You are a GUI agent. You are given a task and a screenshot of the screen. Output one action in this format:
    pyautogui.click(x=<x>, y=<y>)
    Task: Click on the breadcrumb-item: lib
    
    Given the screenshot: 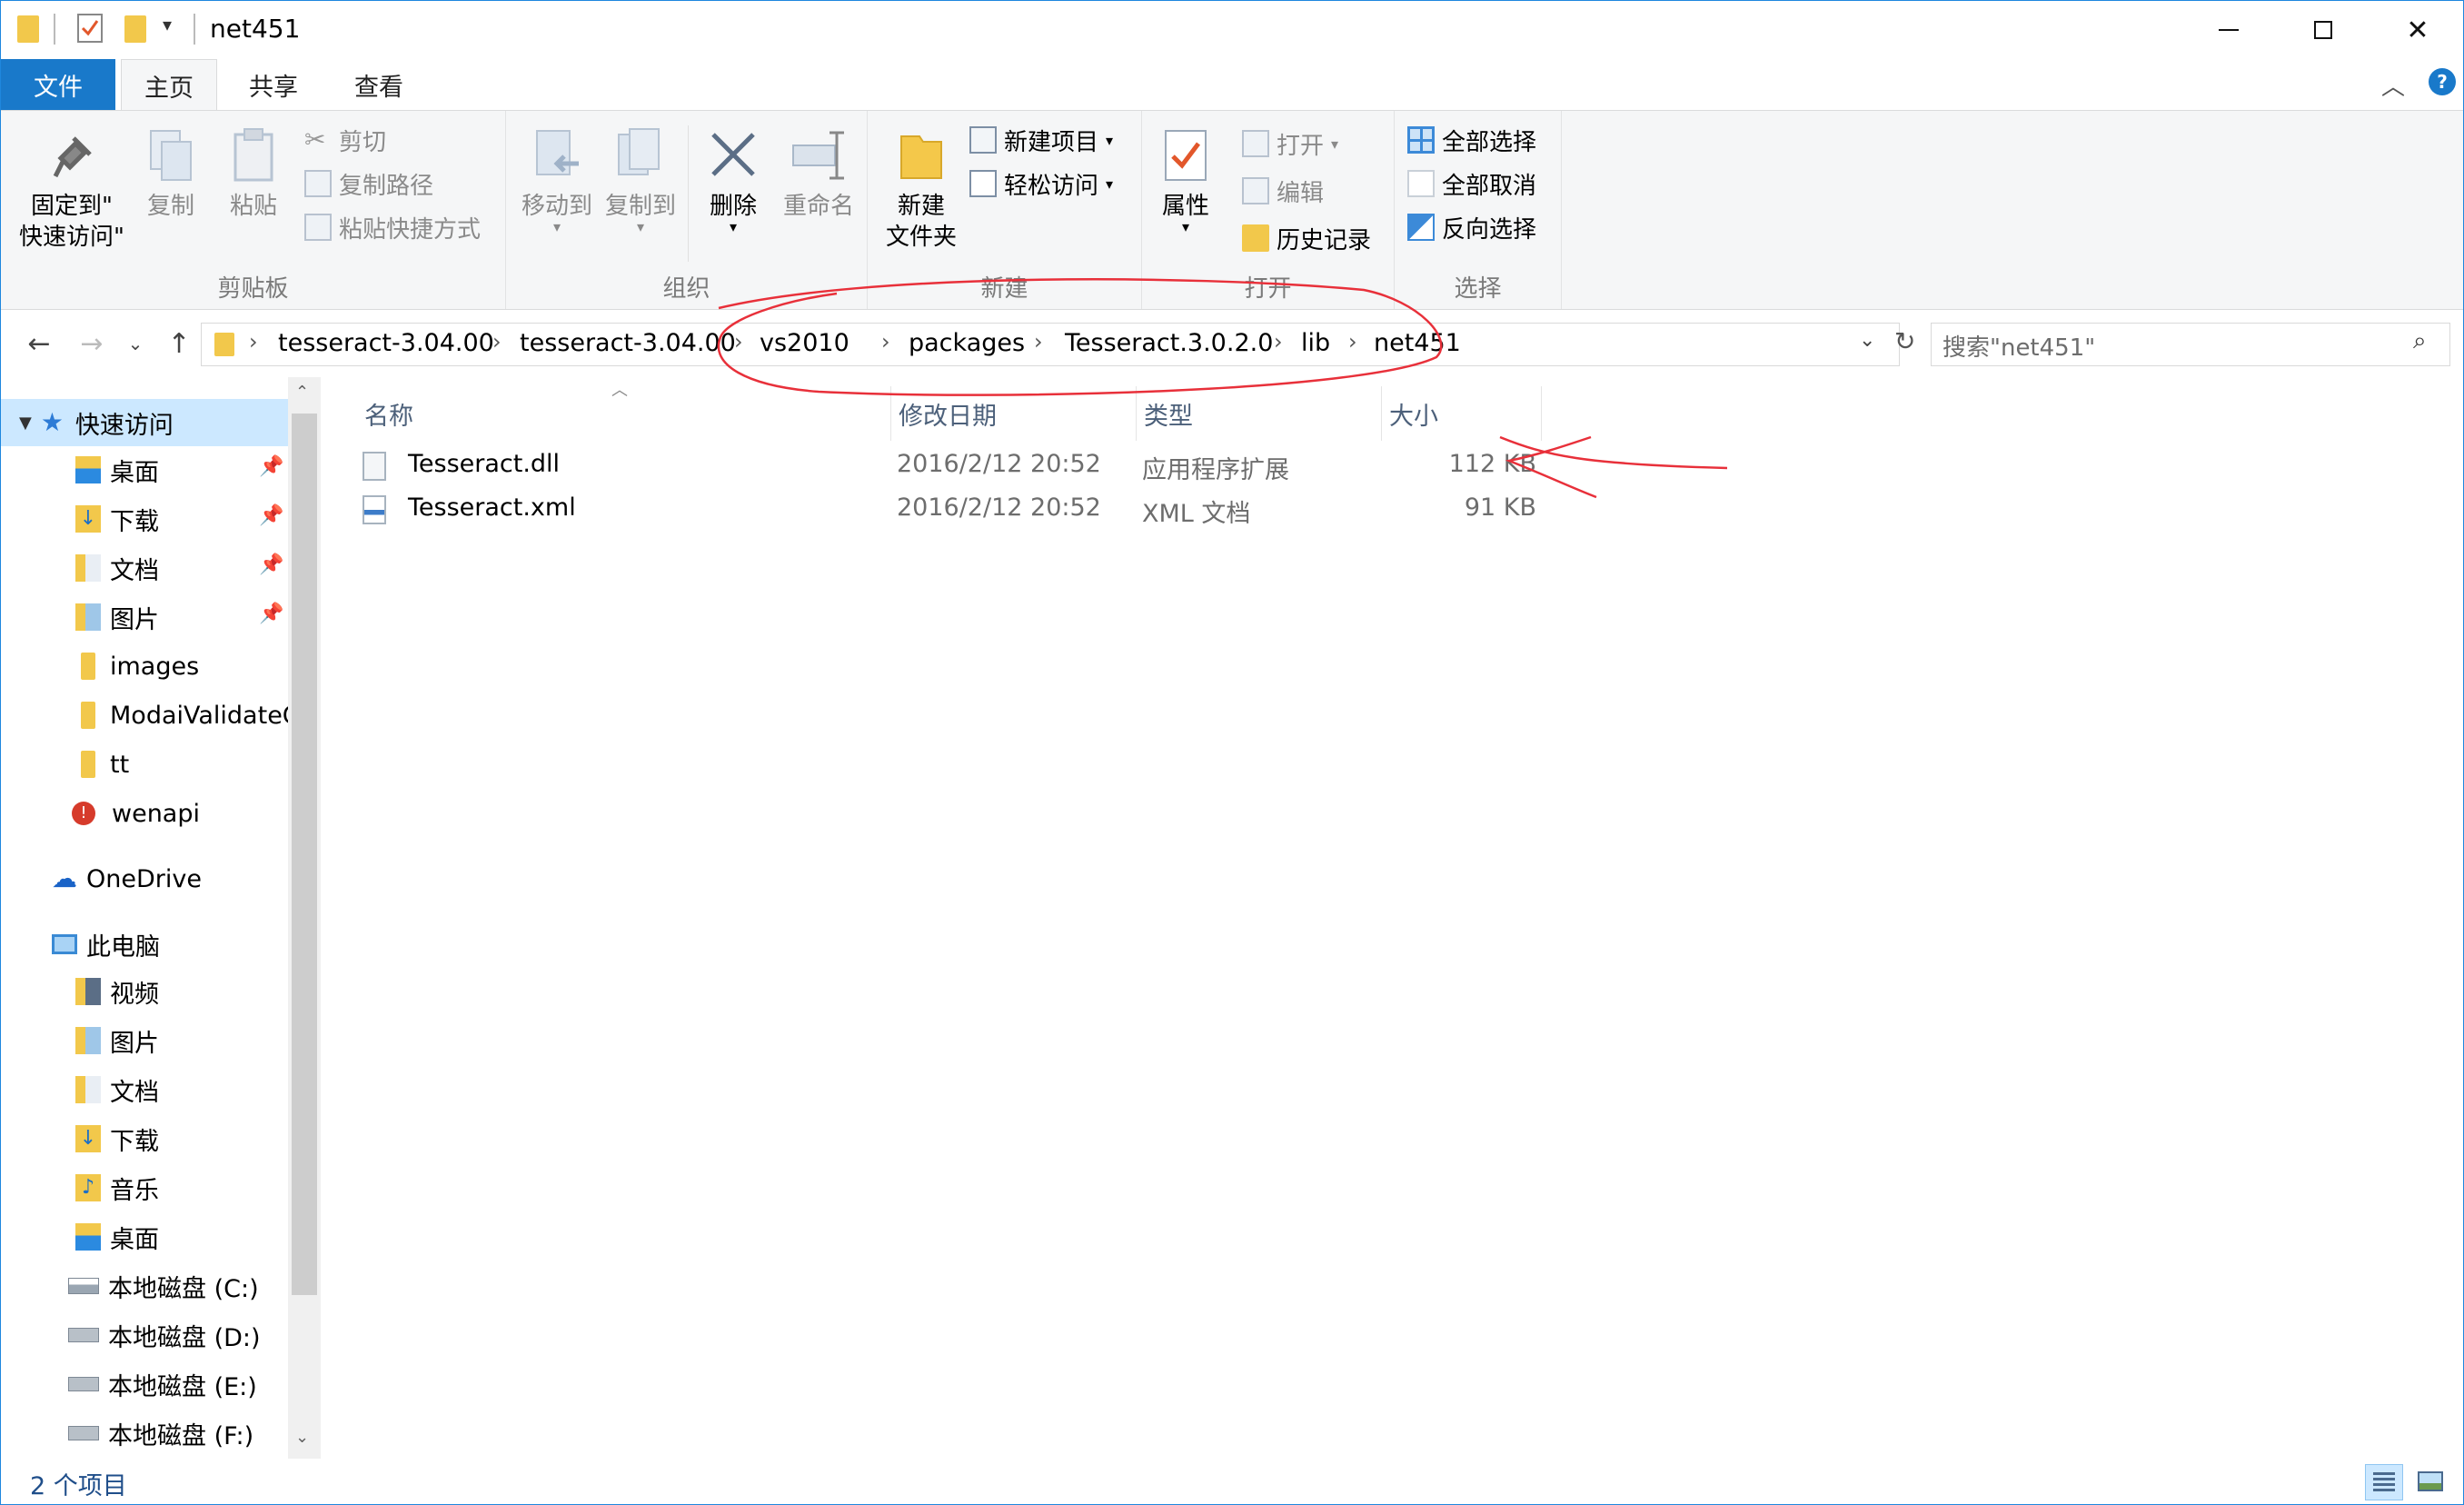 What is the action you would take?
    pyautogui.click(x=1316, y=343)
    